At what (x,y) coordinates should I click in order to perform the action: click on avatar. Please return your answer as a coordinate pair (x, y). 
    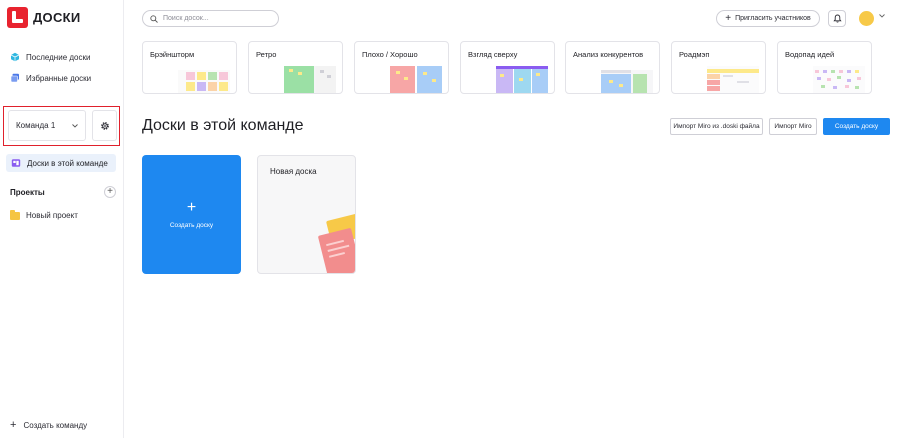
    Looking at the image, I should click on (866, 18).